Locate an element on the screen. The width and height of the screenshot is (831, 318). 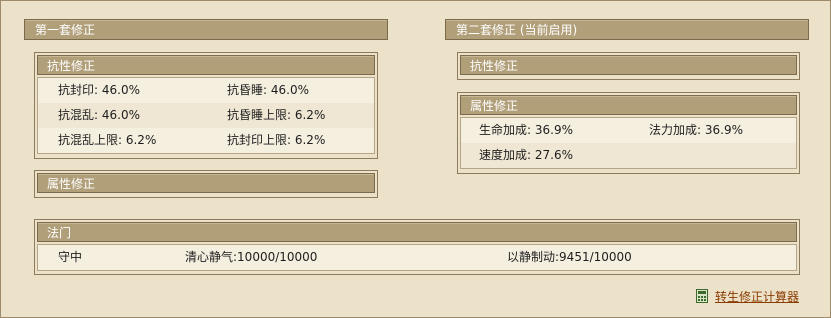
set1-header: 第一套修正 is located at coordinates (206, 29).